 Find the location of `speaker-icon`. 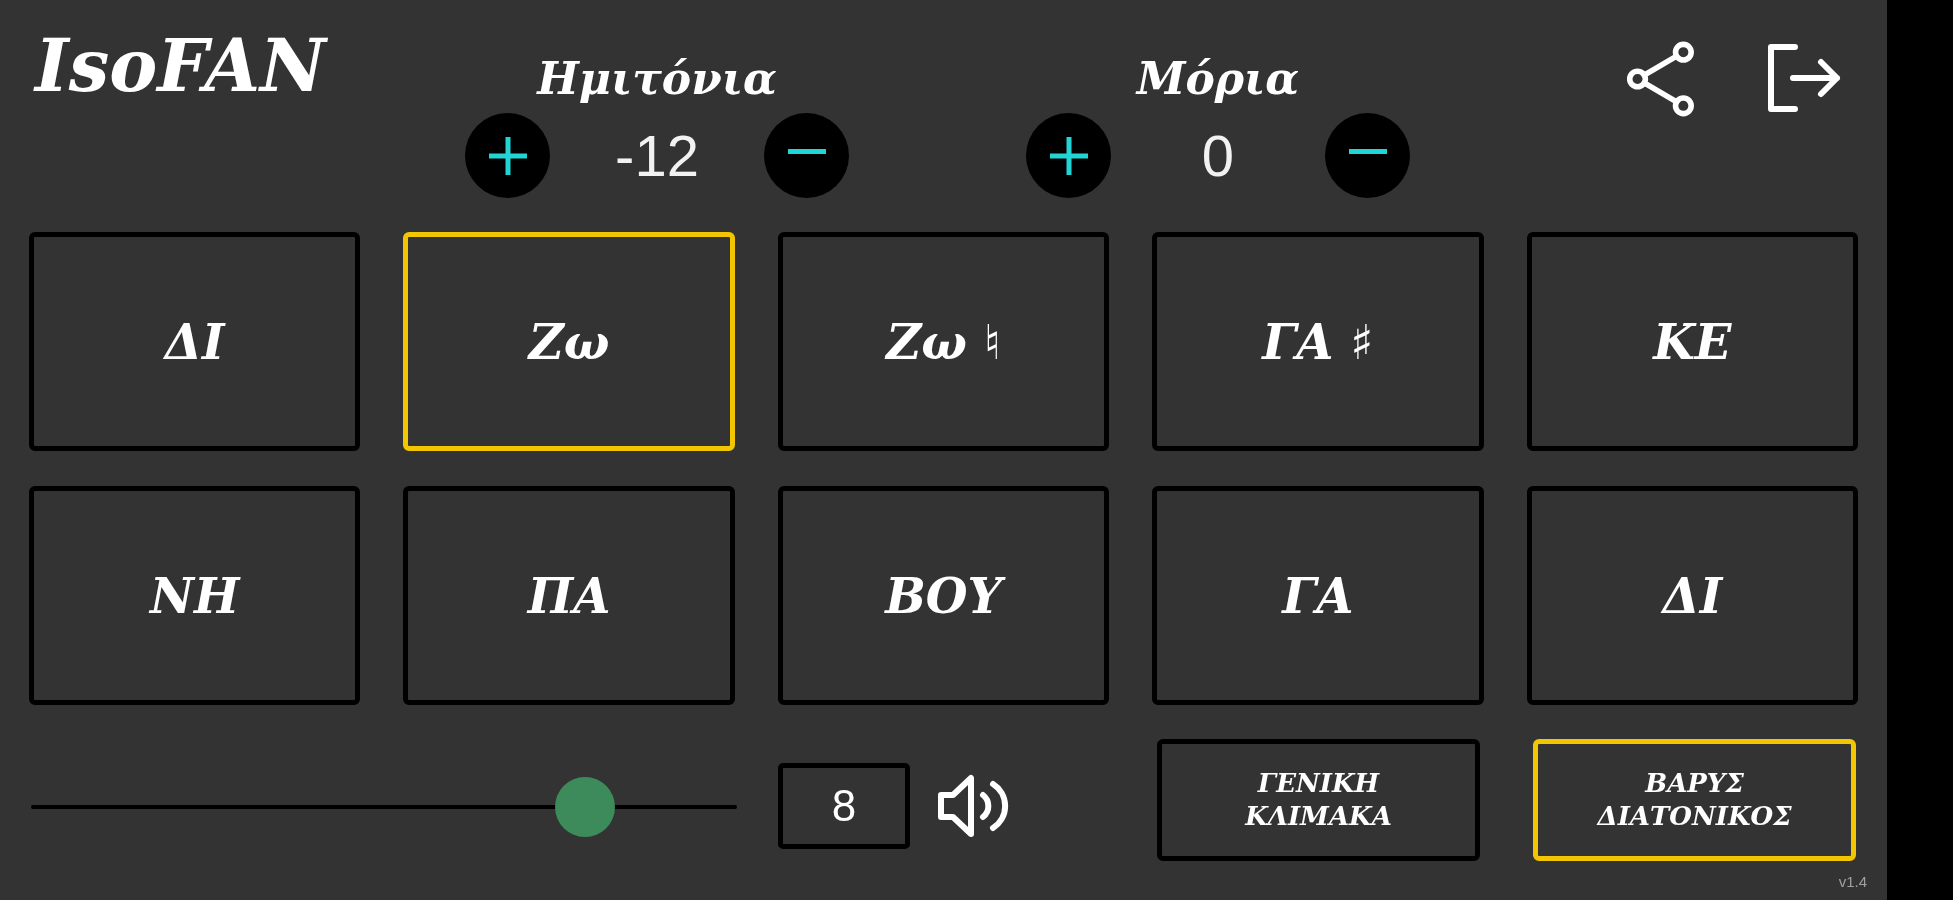

speaker-icon is located at coordinates (974, 806).